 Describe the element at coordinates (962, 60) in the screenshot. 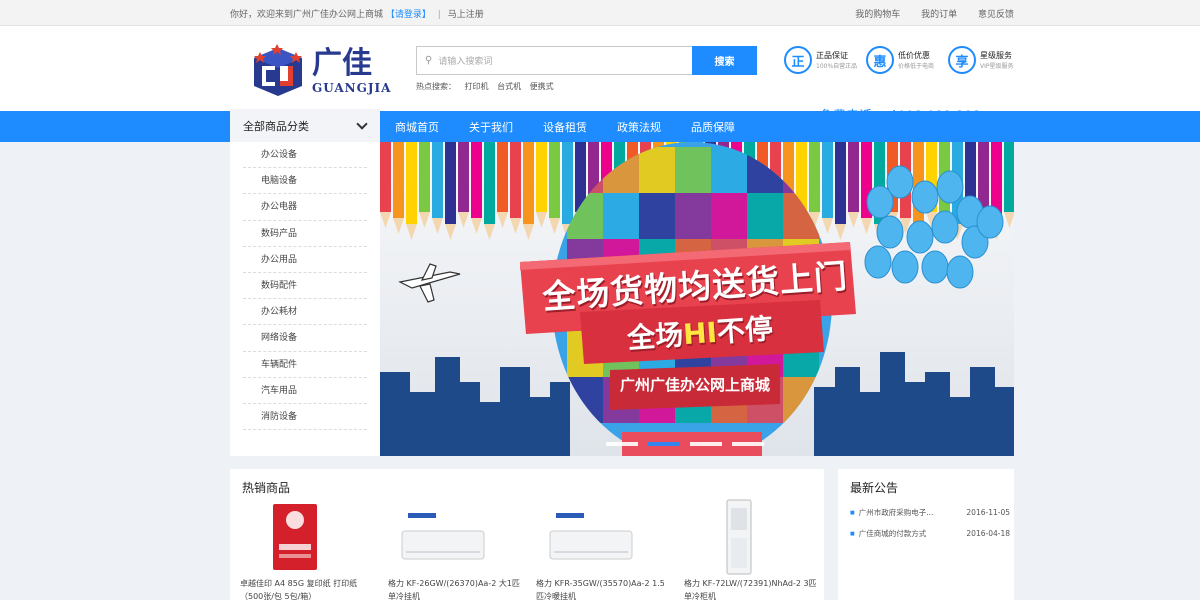

I see `vip-icon: 享` at that location.